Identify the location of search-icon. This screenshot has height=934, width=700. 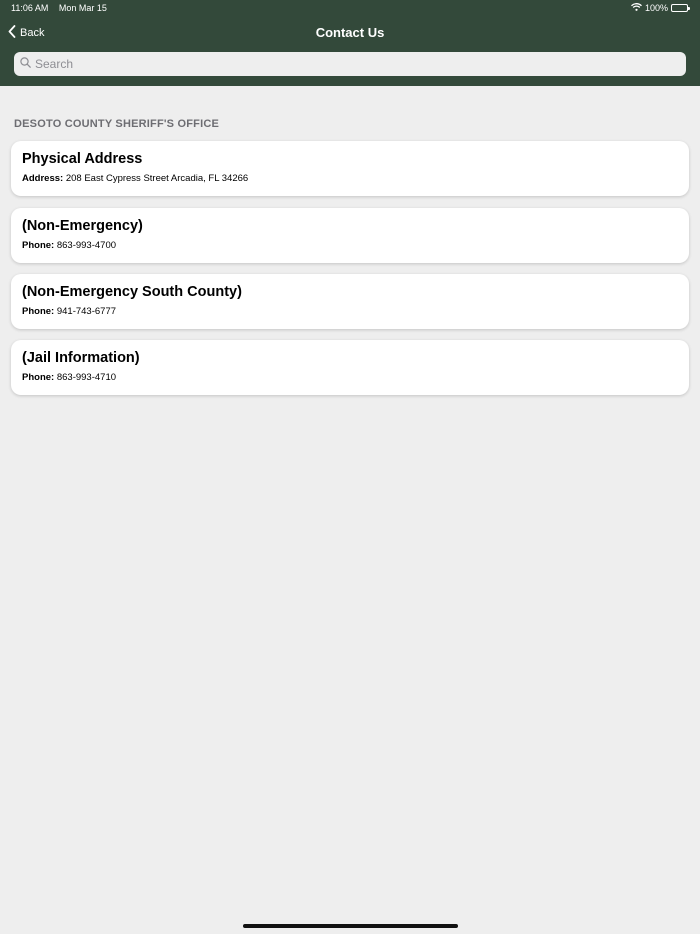
(25, 64).